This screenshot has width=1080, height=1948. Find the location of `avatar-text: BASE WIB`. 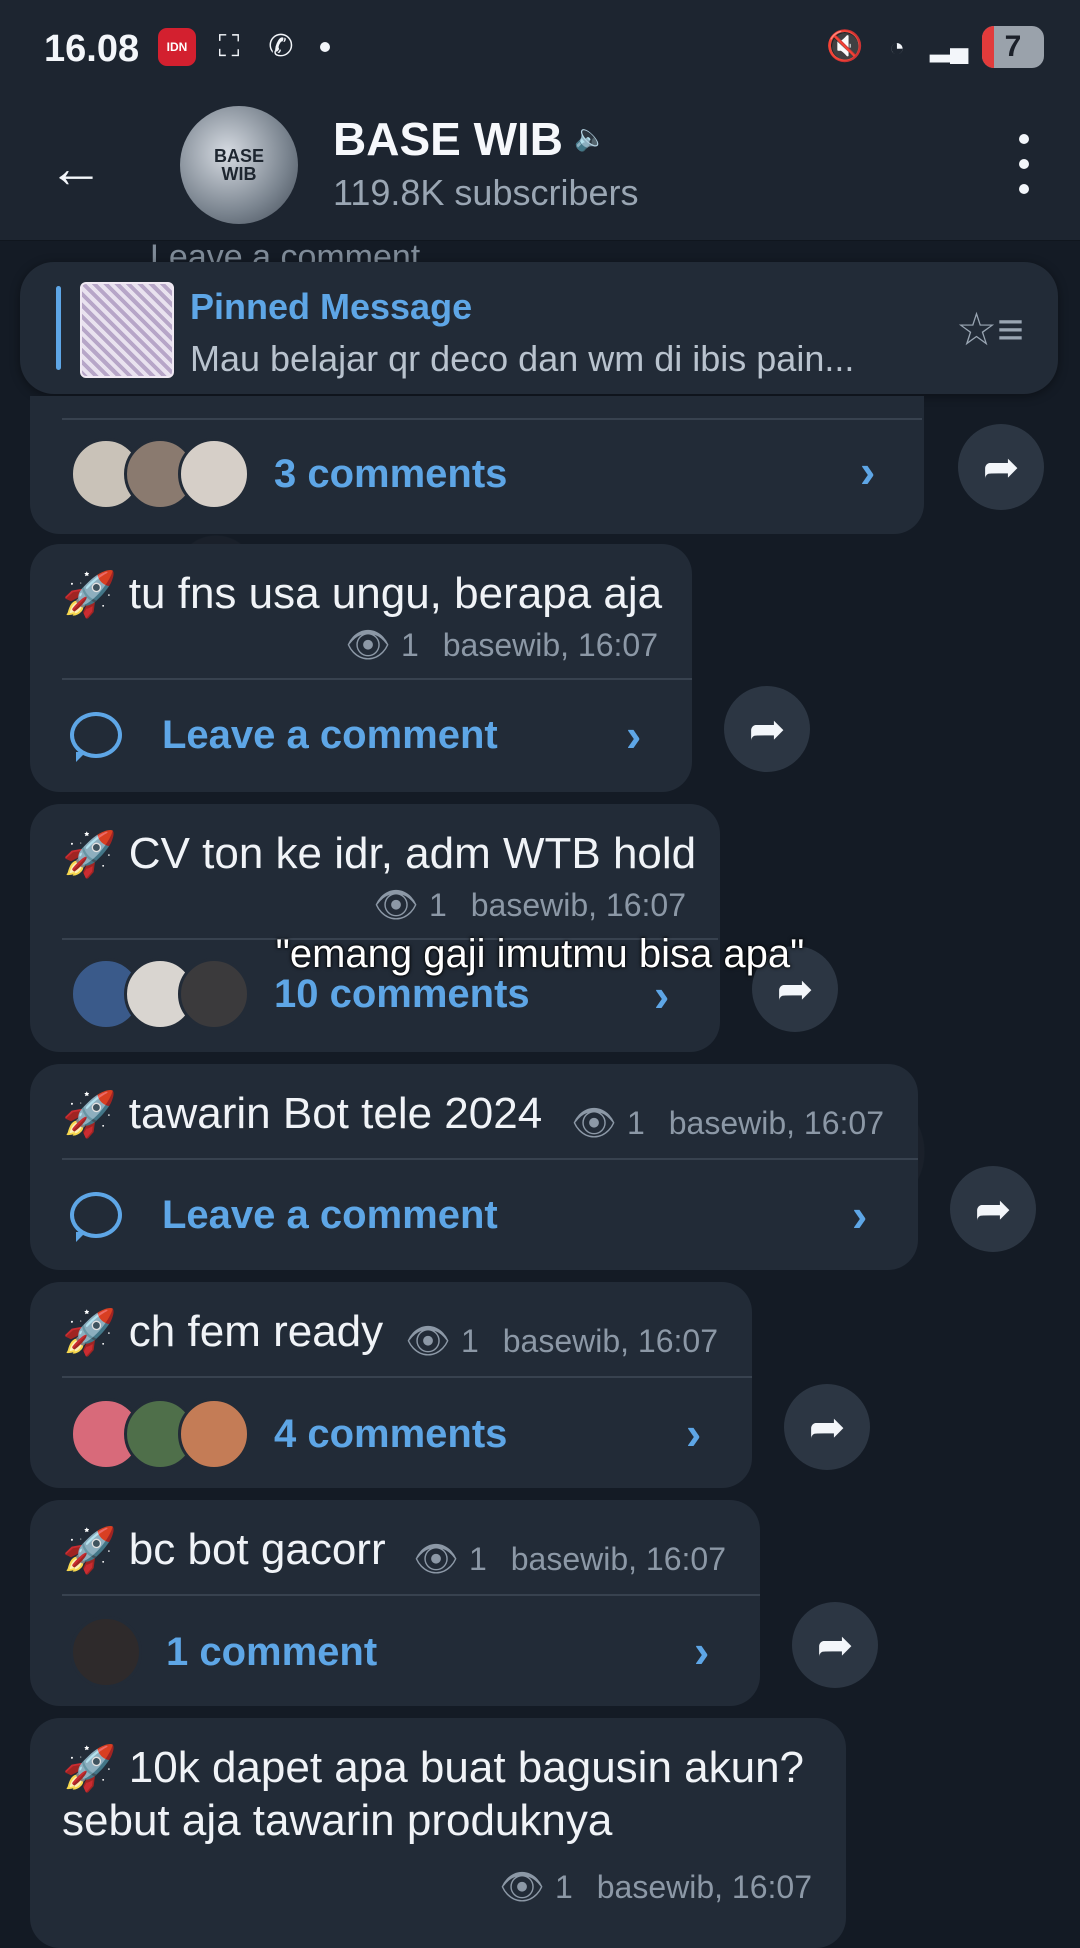

avatar-text: BASE WIB is located at coordinates (238, 165).